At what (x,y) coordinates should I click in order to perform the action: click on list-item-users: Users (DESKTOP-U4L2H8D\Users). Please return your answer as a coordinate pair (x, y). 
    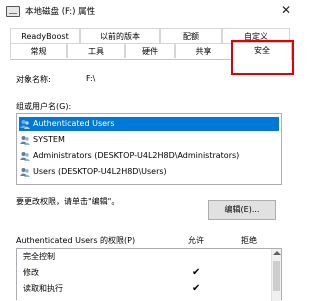
    Looking at the image, I should click on (149, 172).